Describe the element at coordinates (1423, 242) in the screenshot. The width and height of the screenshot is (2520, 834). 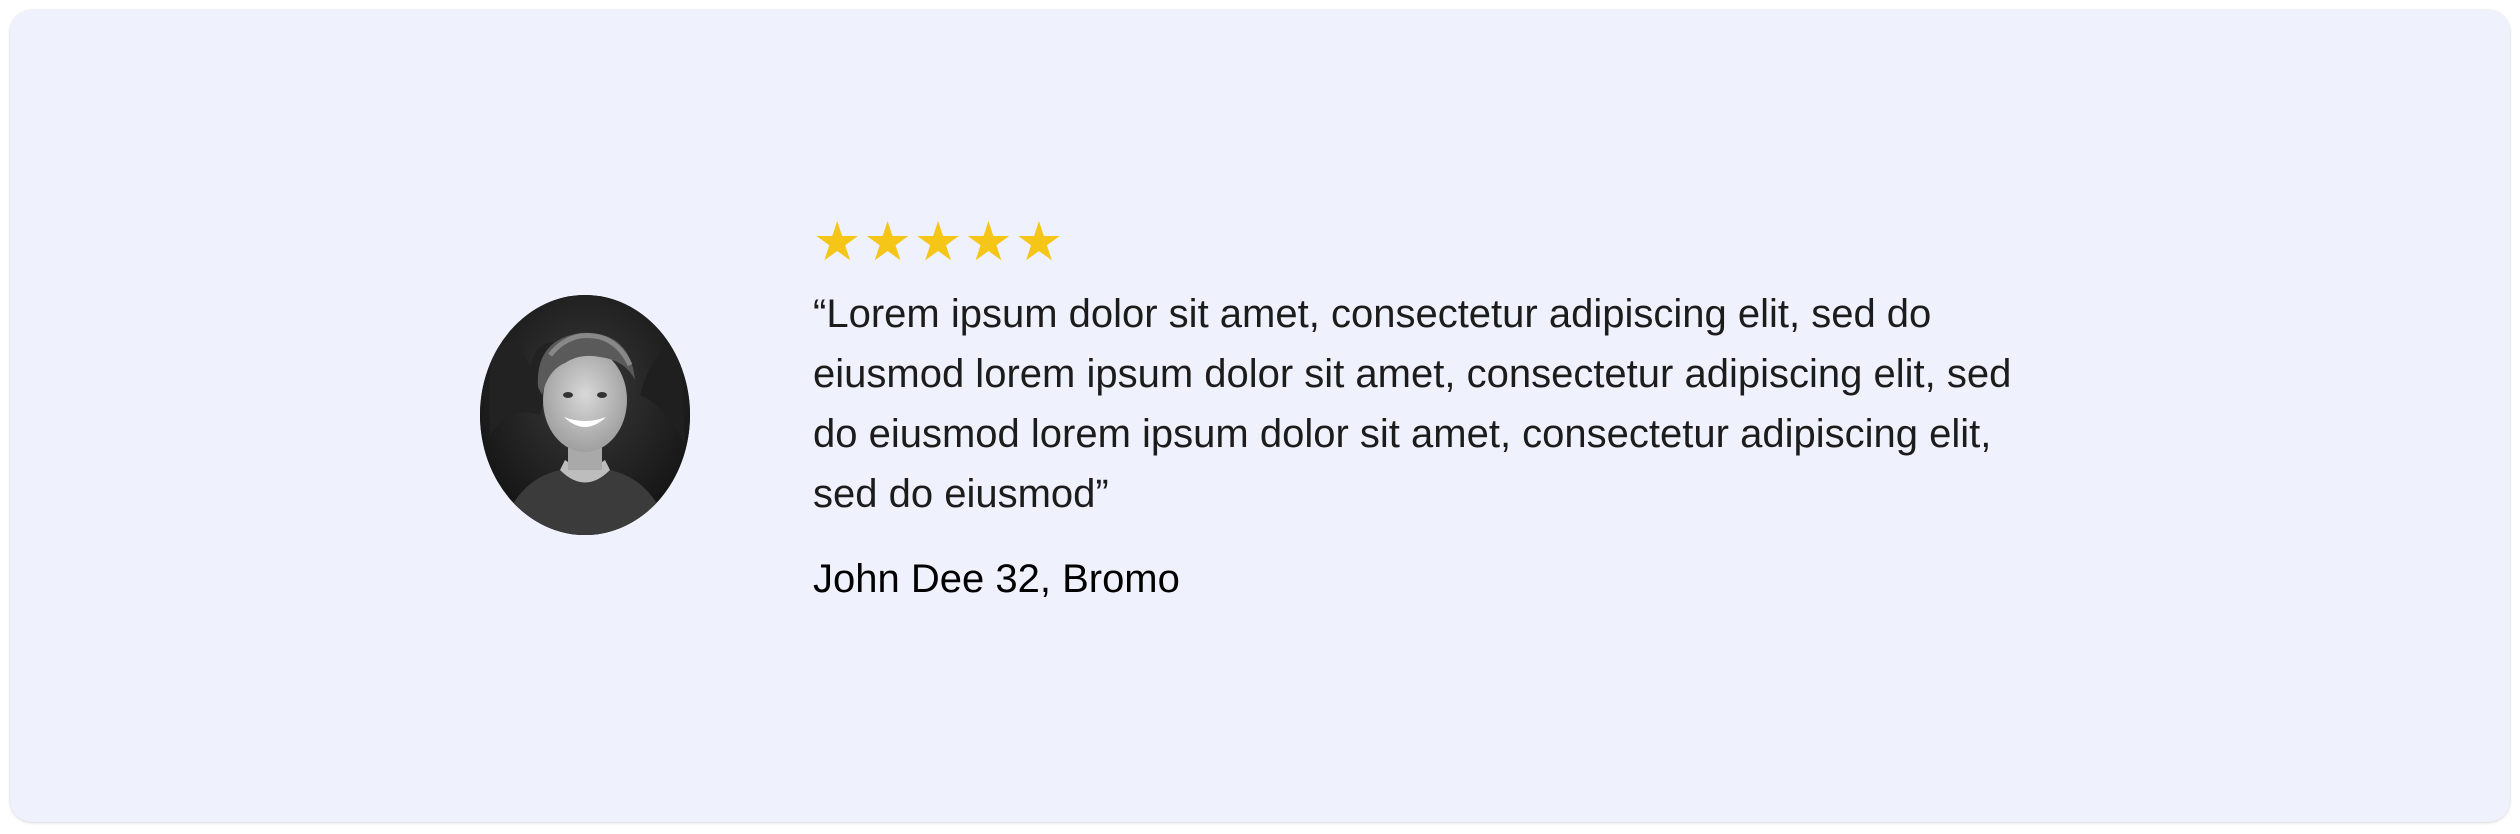
I see `star-rating: ★ ★ ★ ★ ★` at that location.